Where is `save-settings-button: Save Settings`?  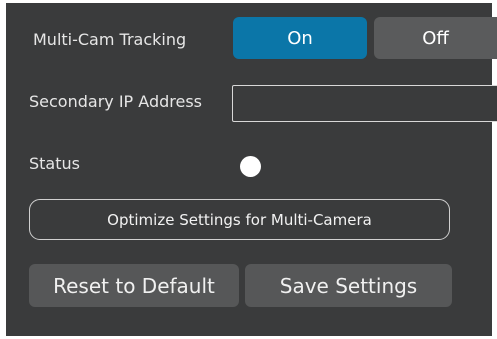
save-settings-button: Save Settings is located at coordinates (348, 285).